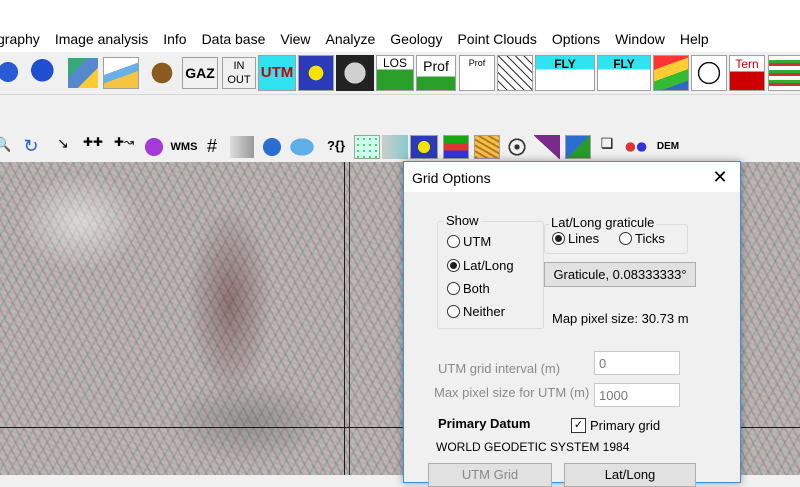 This screenshot has width=800, height=487. Describe the element at coordinates (451, 178) in the screenshot. I see `dialog-title: Grid Options` at that location.